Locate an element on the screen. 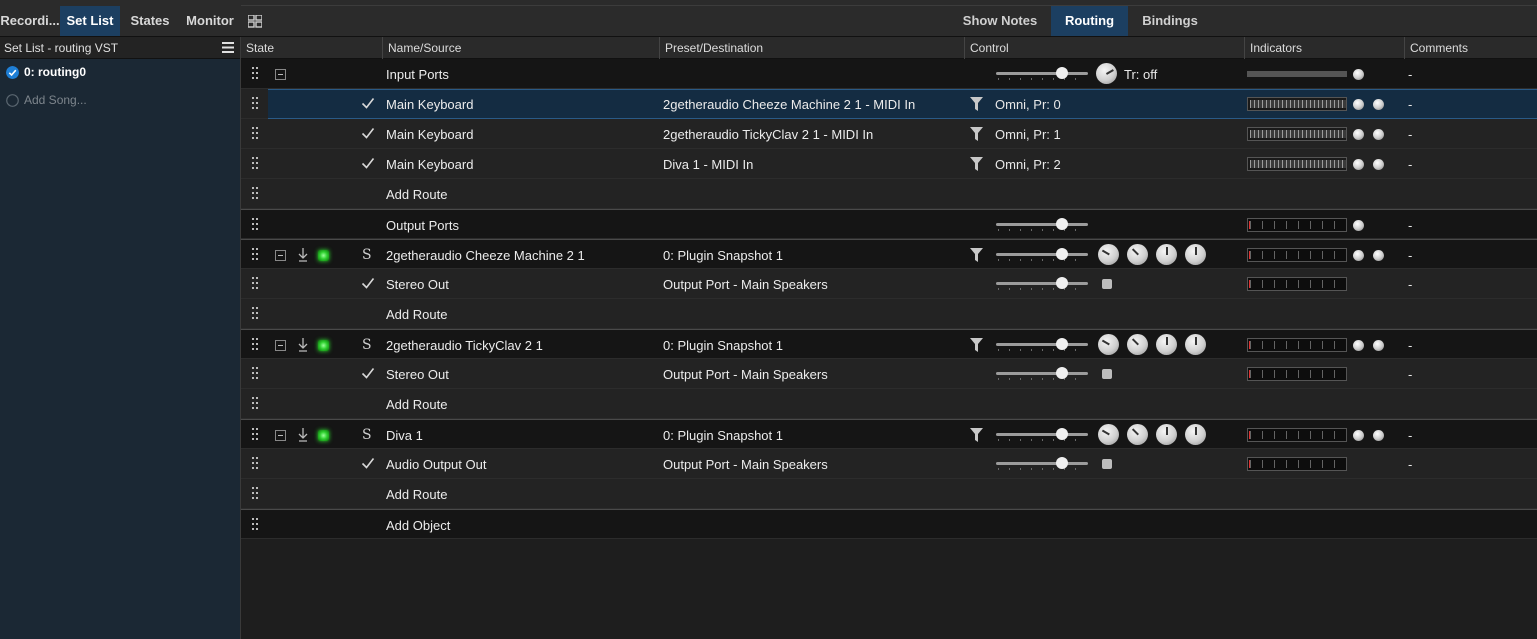  grid-view-icon is located at coordinates (255, 21).